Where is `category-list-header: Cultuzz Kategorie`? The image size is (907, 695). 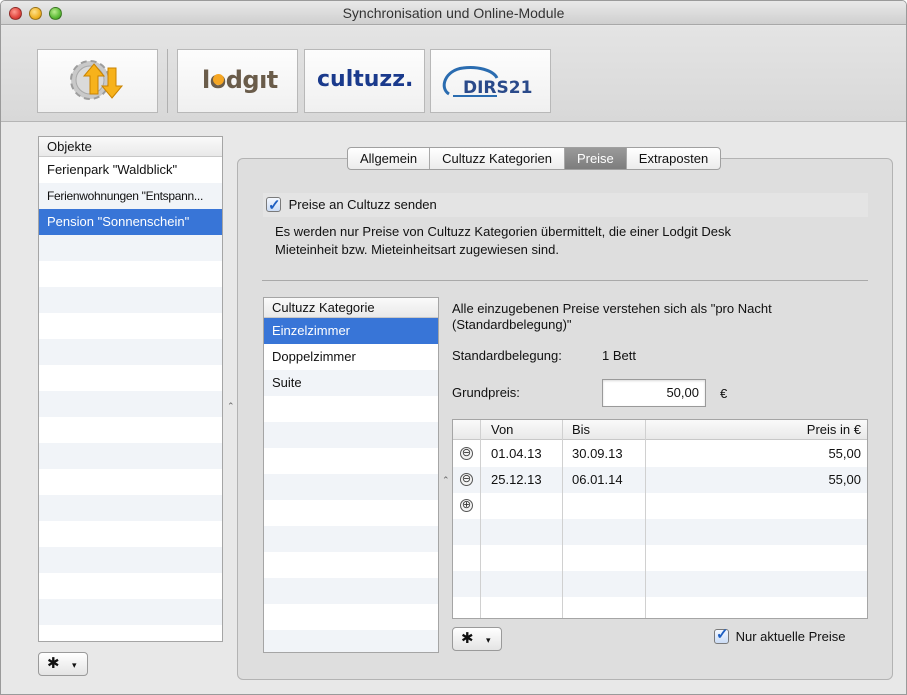 category-list-header: Cultuzz Kategorie is located at coordinates (351, 308).